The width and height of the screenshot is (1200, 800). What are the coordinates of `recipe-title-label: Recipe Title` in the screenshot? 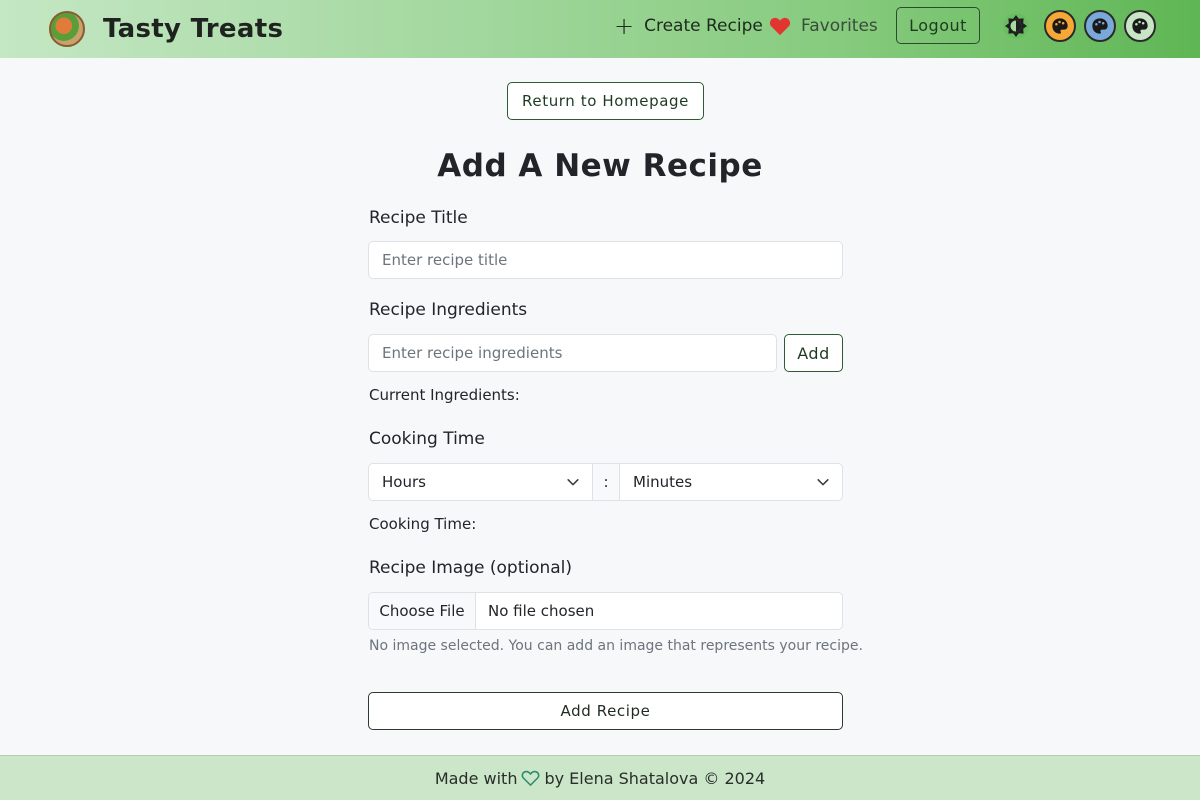 It's located at (418, 218).